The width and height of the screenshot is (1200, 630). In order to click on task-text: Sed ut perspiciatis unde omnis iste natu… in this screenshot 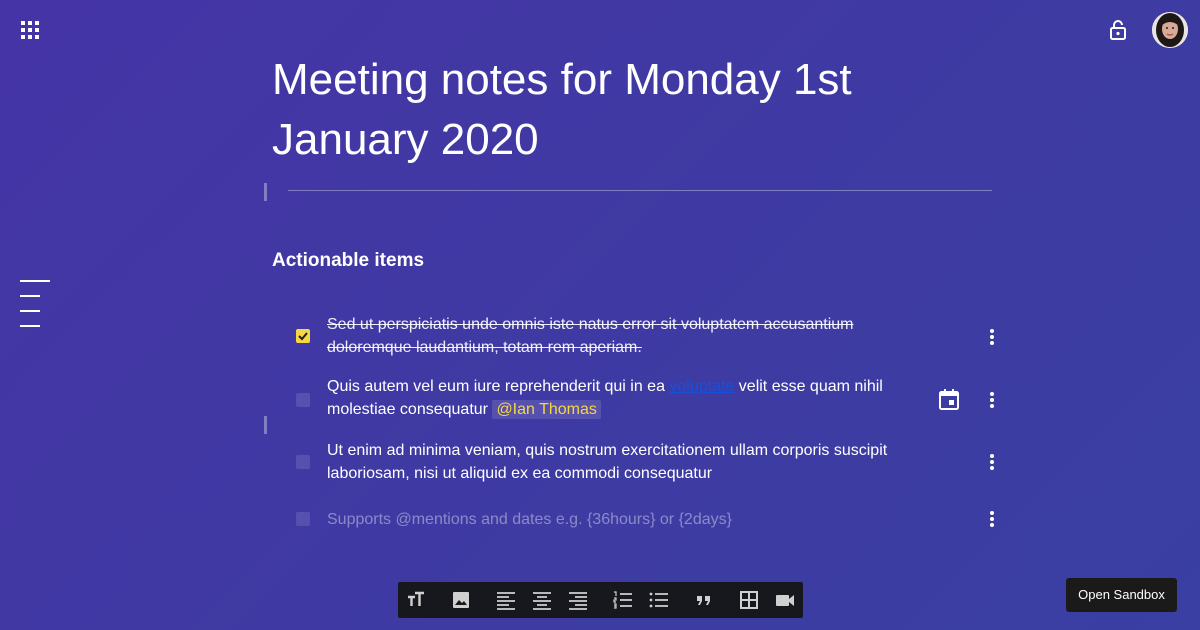, I will do `click(627, 336)`.